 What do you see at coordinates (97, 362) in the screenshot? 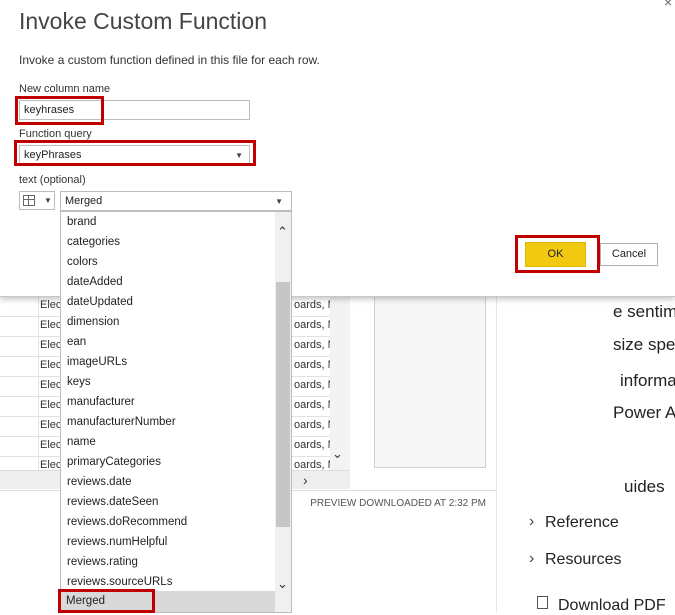
I see `list-item: imageURLs` at bounding box center [97, 362].